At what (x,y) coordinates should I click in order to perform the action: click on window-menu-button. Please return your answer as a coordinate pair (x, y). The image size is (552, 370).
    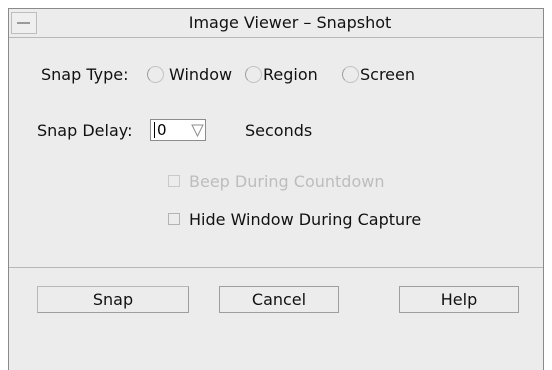
    Looking at the image, I should click on (24, 23).